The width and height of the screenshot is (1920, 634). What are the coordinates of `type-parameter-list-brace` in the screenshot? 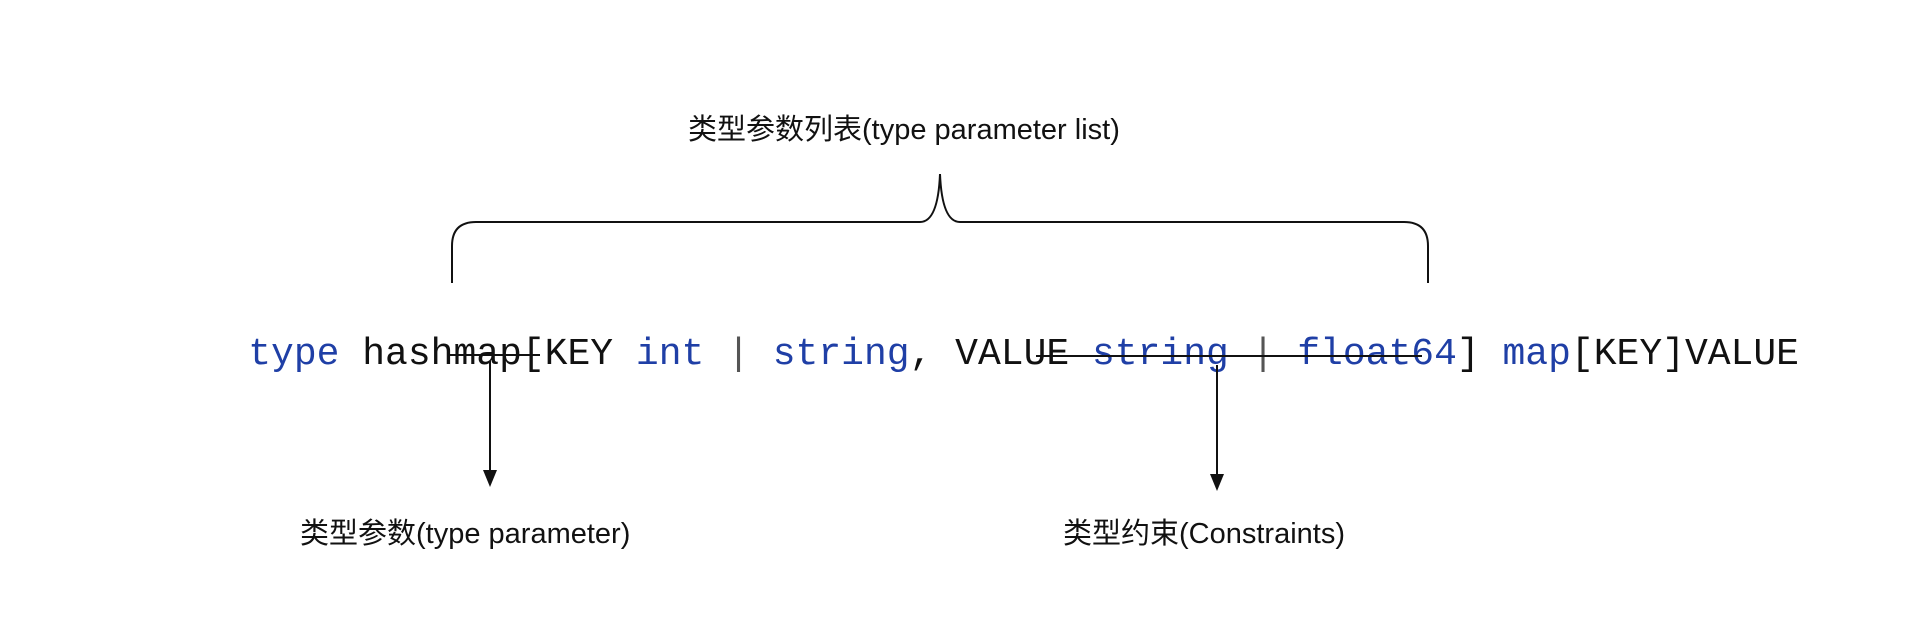 It's located at (940, 228).